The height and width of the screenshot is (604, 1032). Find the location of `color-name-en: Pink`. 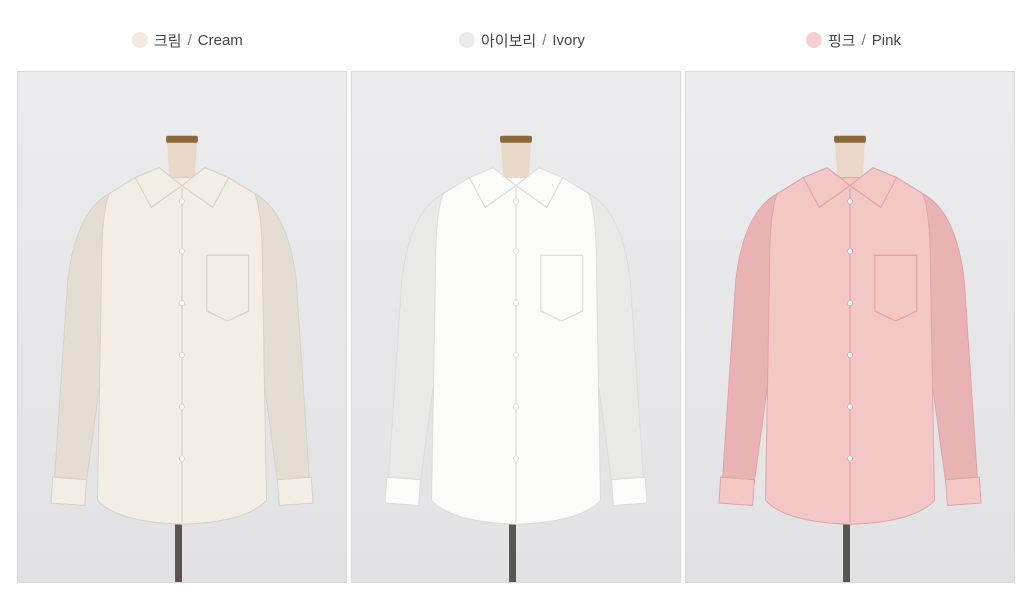

color-name-en: Pink is located at coordinates (886, 40).